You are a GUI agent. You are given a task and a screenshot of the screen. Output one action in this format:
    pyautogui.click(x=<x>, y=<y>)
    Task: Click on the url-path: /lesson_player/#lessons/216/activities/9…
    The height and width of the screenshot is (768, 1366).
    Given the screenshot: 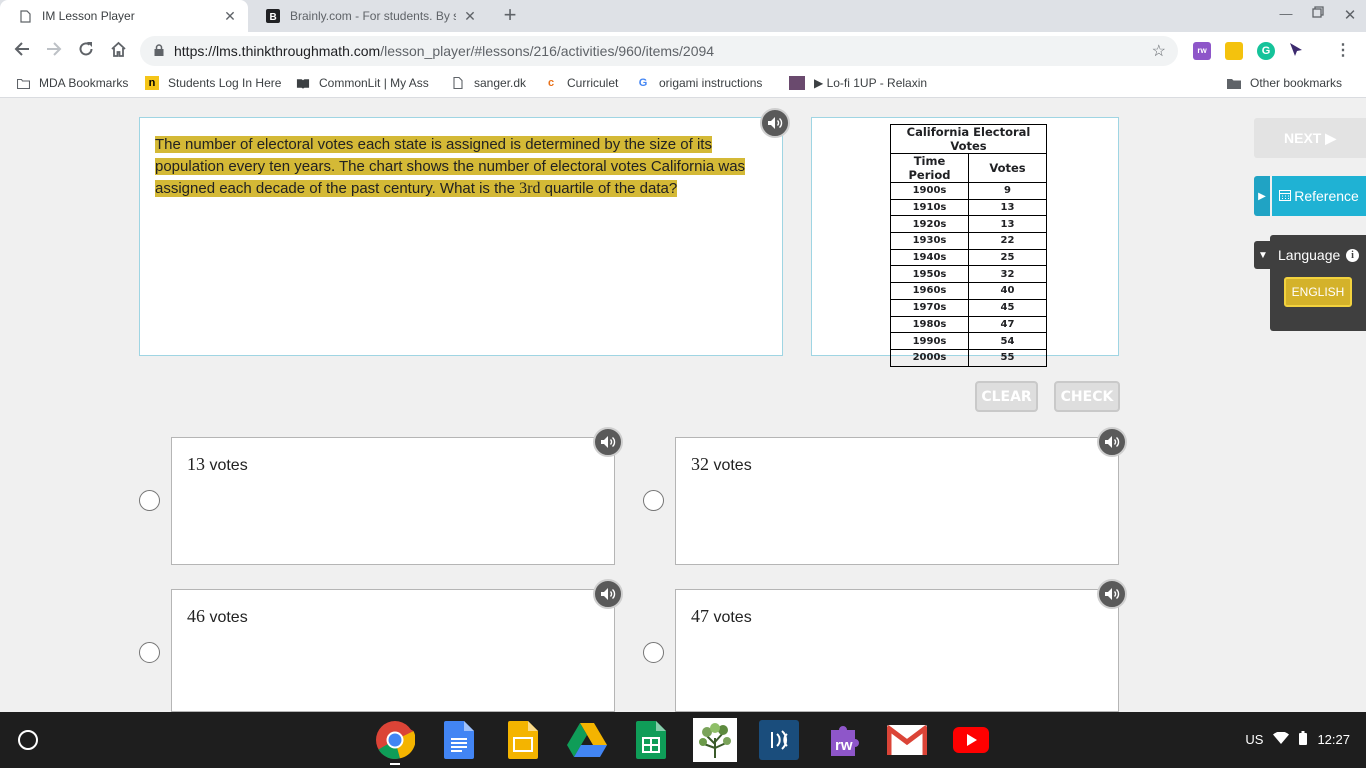 What is the action you would take?
    pyautogui.click(x=547, y=51)
    